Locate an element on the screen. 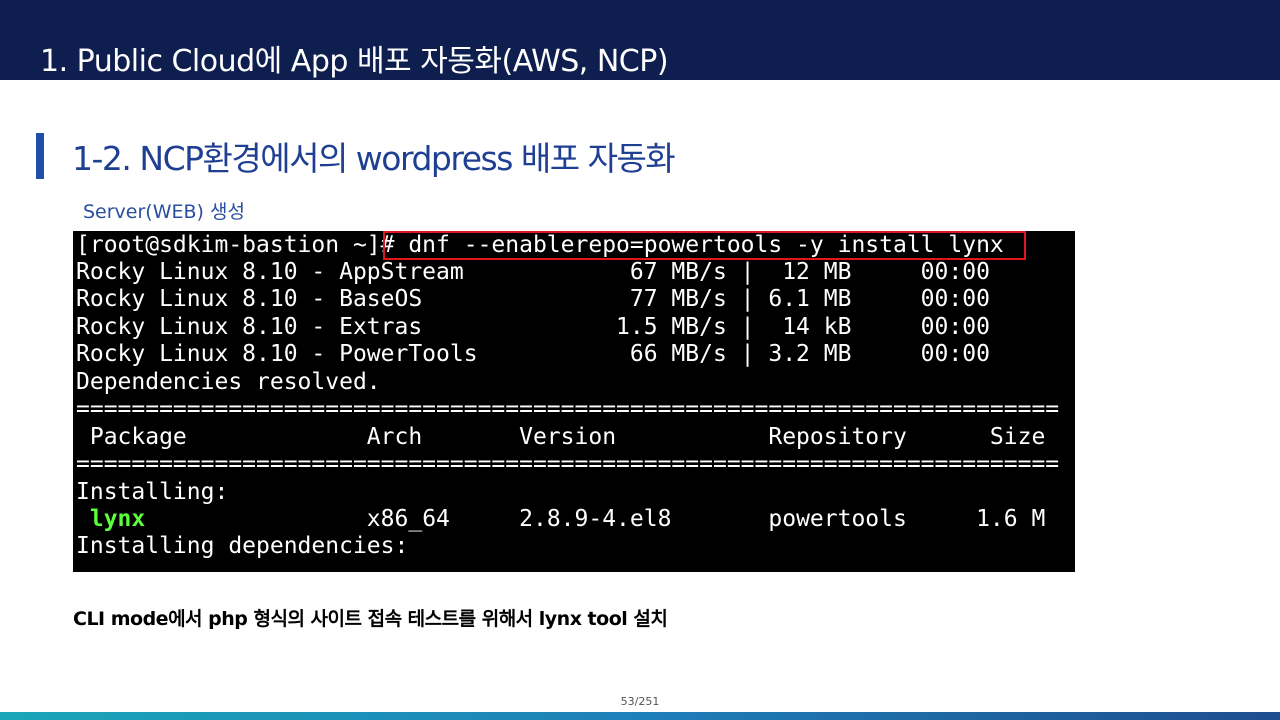 The height and width of the screenshot is (720, 1280). page-number: 53/251 is located at coordinates (640, 701).